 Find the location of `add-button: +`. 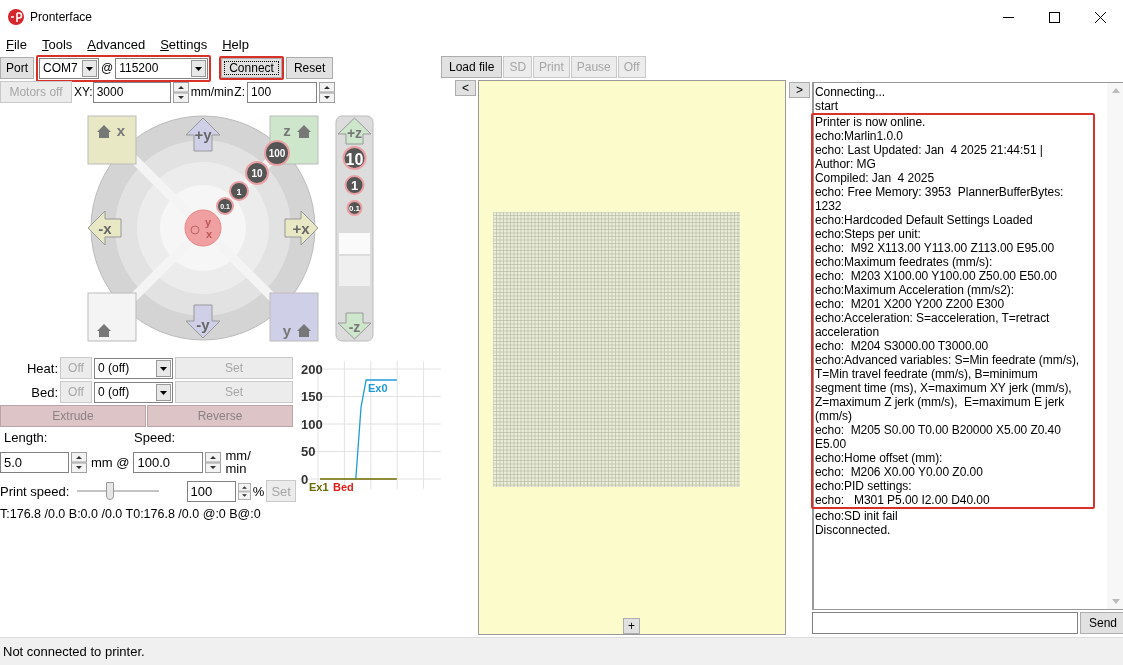

add-button: + is located at coordinates (631, 626).